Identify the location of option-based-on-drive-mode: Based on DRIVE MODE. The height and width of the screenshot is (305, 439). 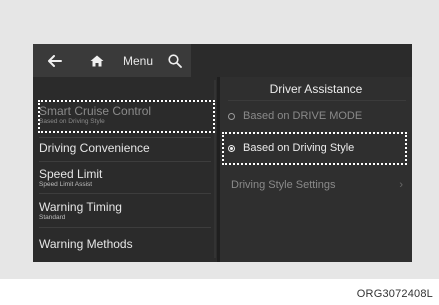
(318, 116).